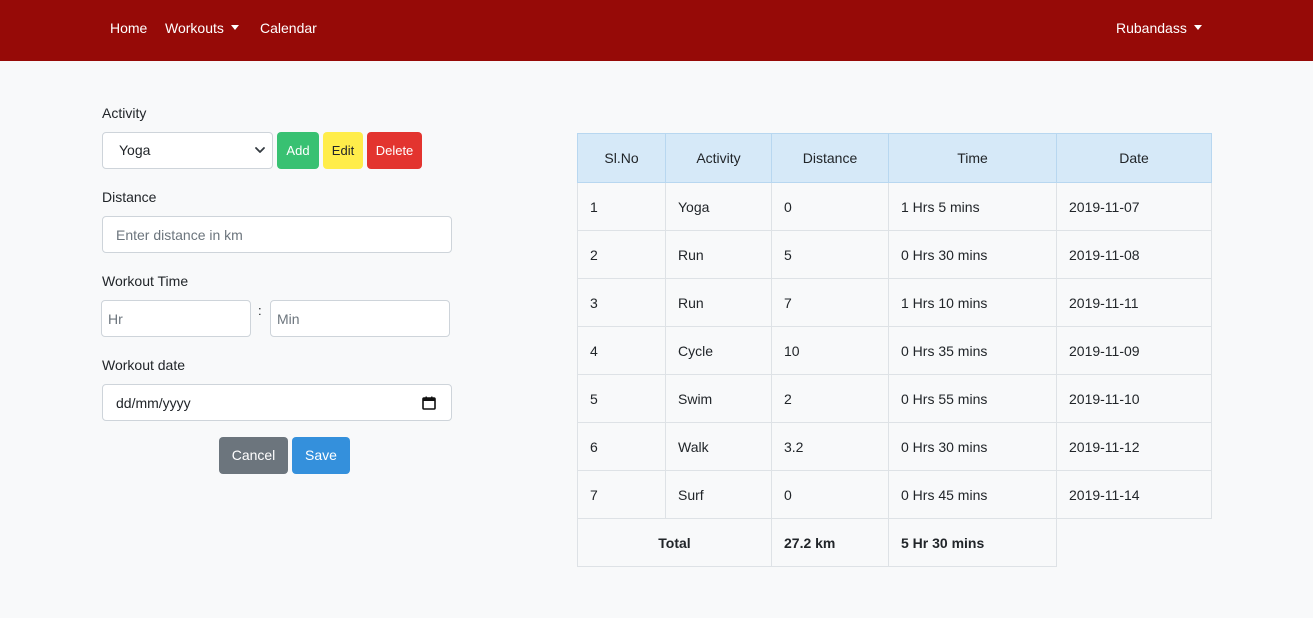 The height and width of the screenshot is (618, 1313). Describe the element at coordinates (656, 30) in the screenshot. I see `top-navbar: Home Workouts Calendar Rubandass` at that location.